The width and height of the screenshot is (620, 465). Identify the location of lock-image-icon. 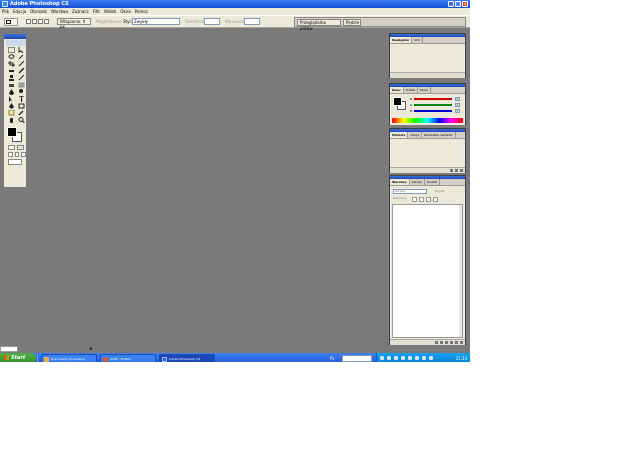
(421, 199).